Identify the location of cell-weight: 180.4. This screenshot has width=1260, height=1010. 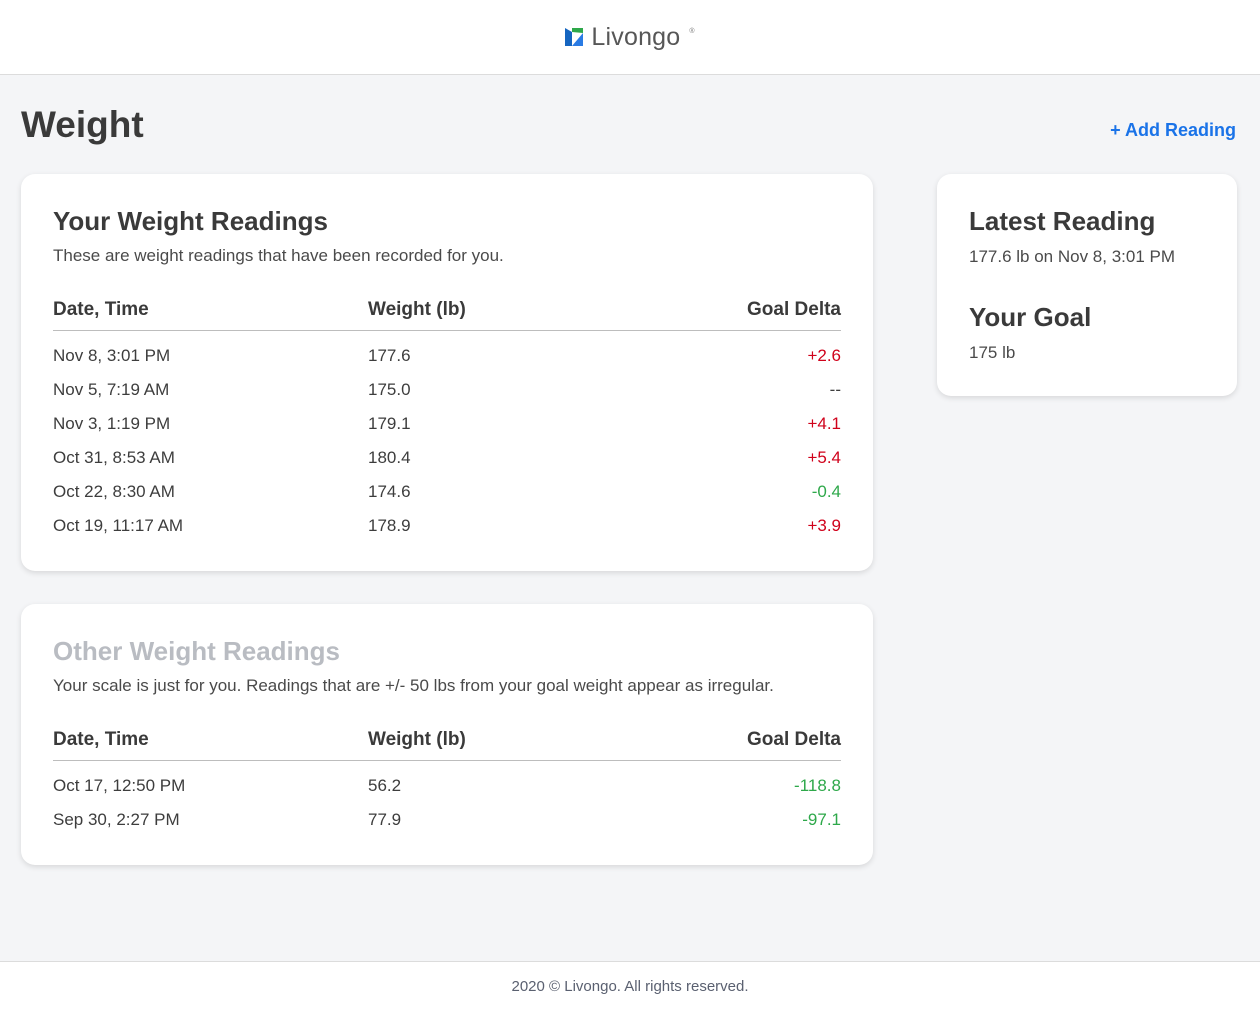
(389, 457).